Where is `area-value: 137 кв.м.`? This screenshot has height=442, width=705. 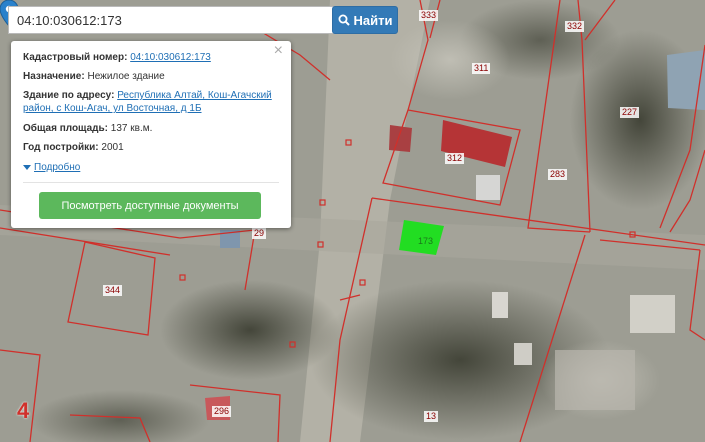 area-value: 137 кв.м. is located at coordinates (131, 128).